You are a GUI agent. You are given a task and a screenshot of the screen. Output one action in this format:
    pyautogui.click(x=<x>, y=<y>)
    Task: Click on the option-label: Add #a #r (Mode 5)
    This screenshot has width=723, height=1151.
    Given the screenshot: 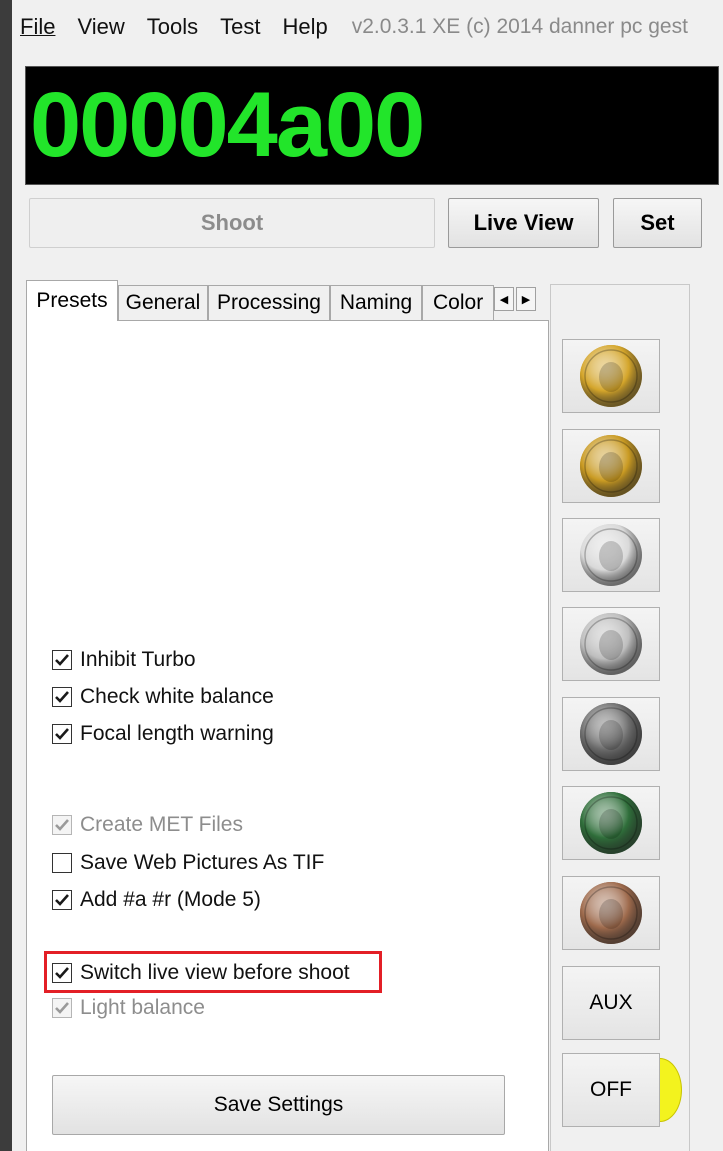 What is the action you would take?
    pyautogui.click(x=170, y=899)
    